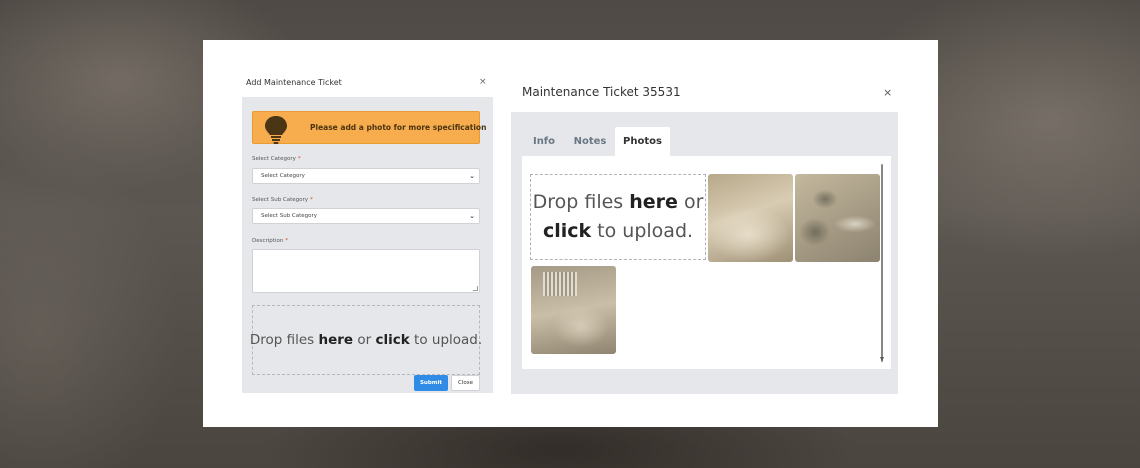  Describe the element at coordinates (283, 176) in the screenshot. I see `category-select-value: Select Category` at that location.